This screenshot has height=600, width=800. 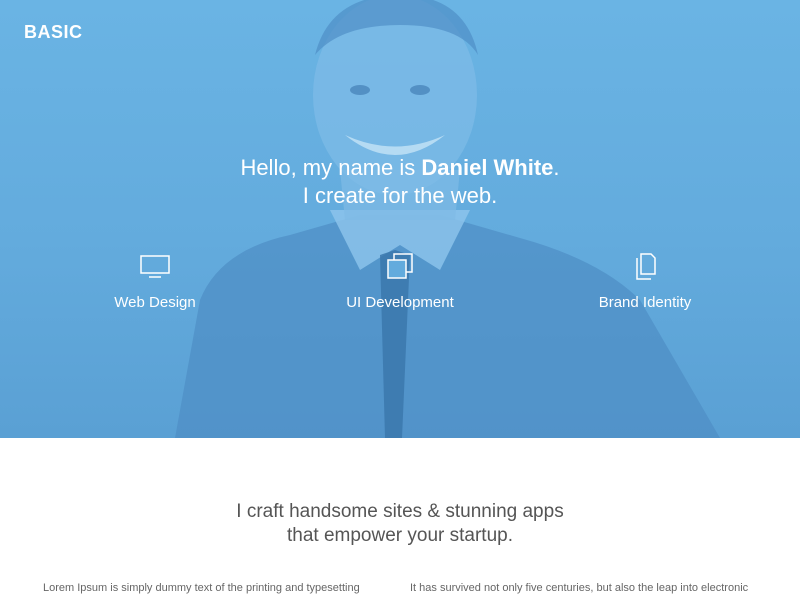 What do you see at coordinates (646, 266) in the screenshot?
I see `documents-icon` at bounding box center [646, 266].